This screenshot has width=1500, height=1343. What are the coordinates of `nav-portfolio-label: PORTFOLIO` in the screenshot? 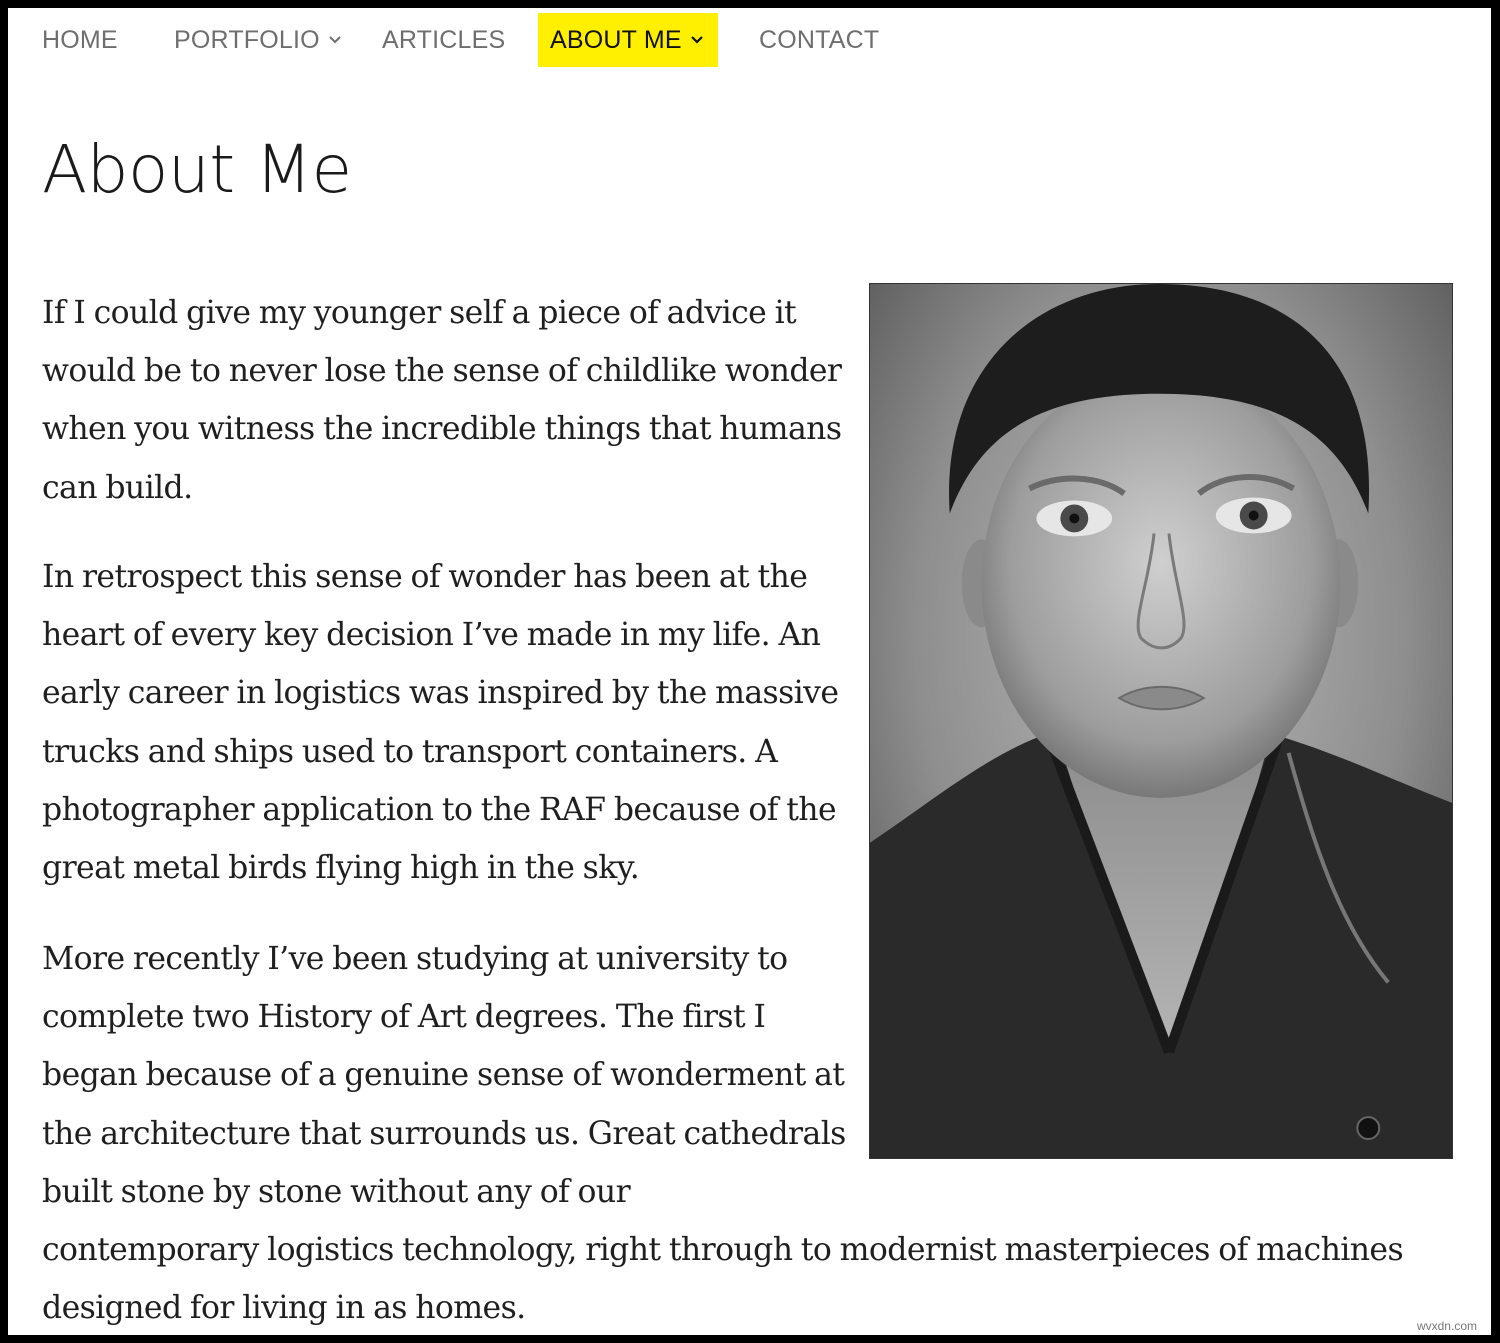 It's located at (247, 39).